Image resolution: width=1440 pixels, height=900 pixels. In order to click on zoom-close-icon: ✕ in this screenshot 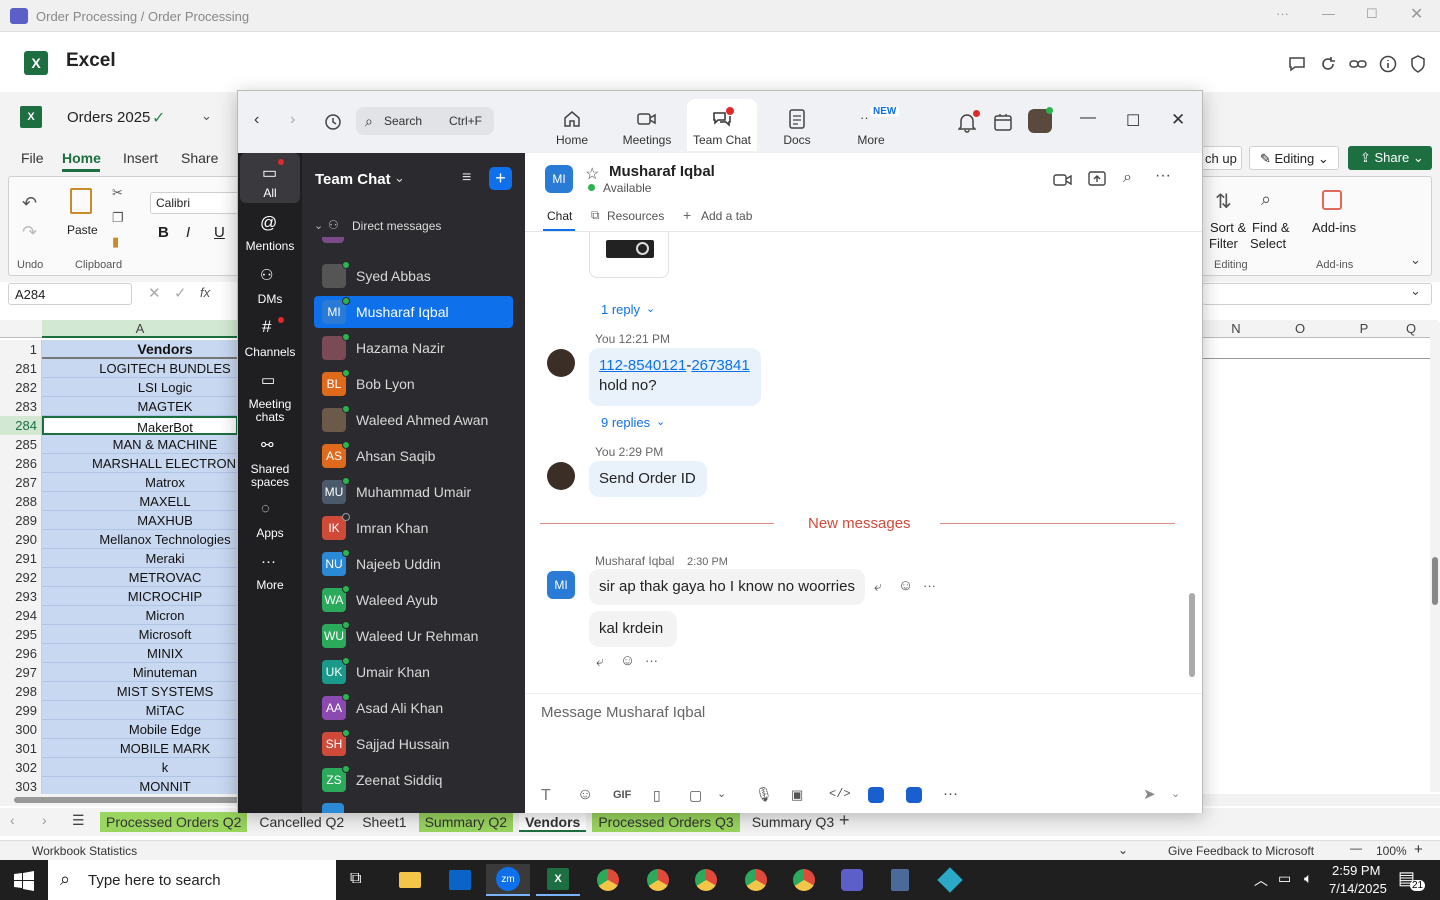, I will do `click(1178, 120)`.